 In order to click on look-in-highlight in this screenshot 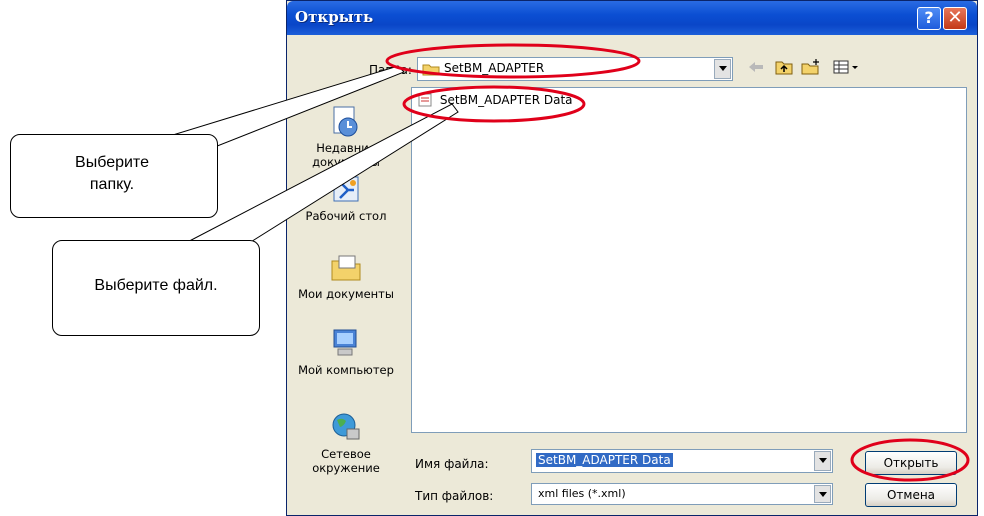, I will do `click(513, 61)`.